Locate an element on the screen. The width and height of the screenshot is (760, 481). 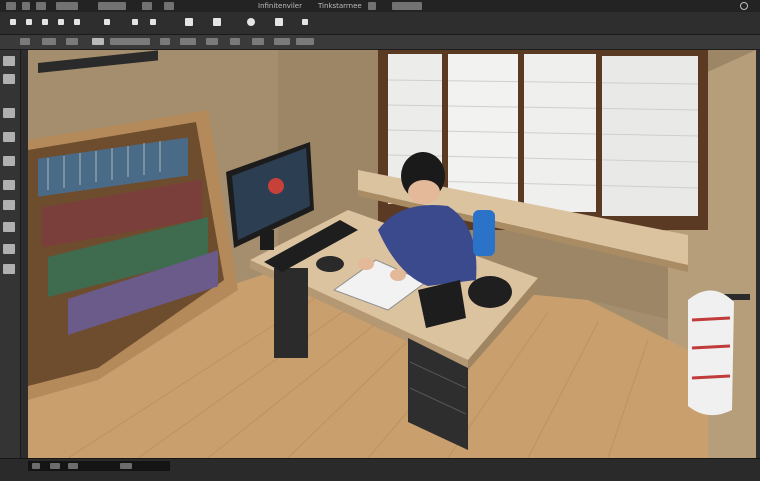
adjust-icon is located at coordinates (107, 22).